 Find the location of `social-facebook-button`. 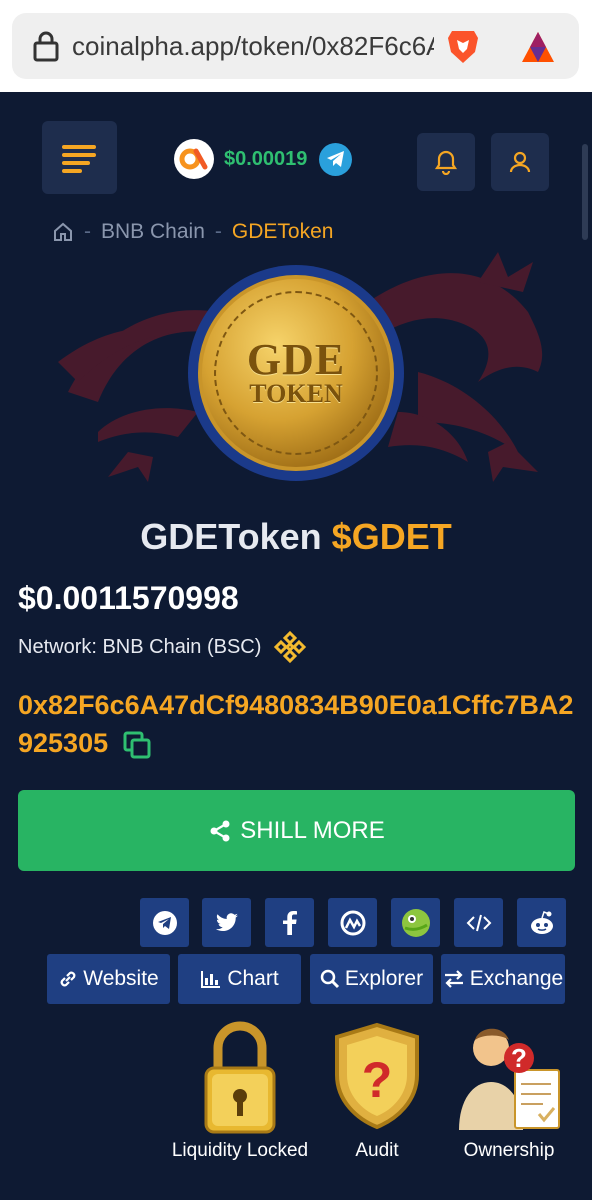

social-facebook-button is located at coordinates (289, 922).